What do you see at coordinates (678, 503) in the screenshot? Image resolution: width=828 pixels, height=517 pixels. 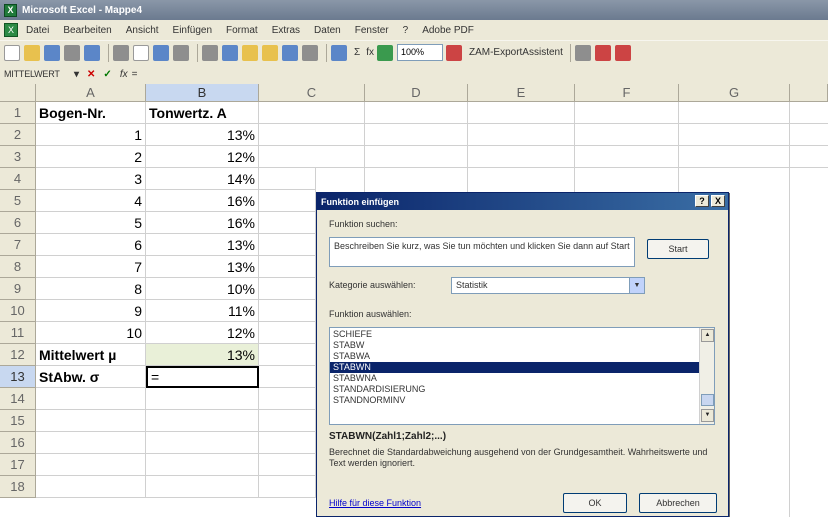 I see `cancel-button: Abbrechen` at bounding box center [678, 503].